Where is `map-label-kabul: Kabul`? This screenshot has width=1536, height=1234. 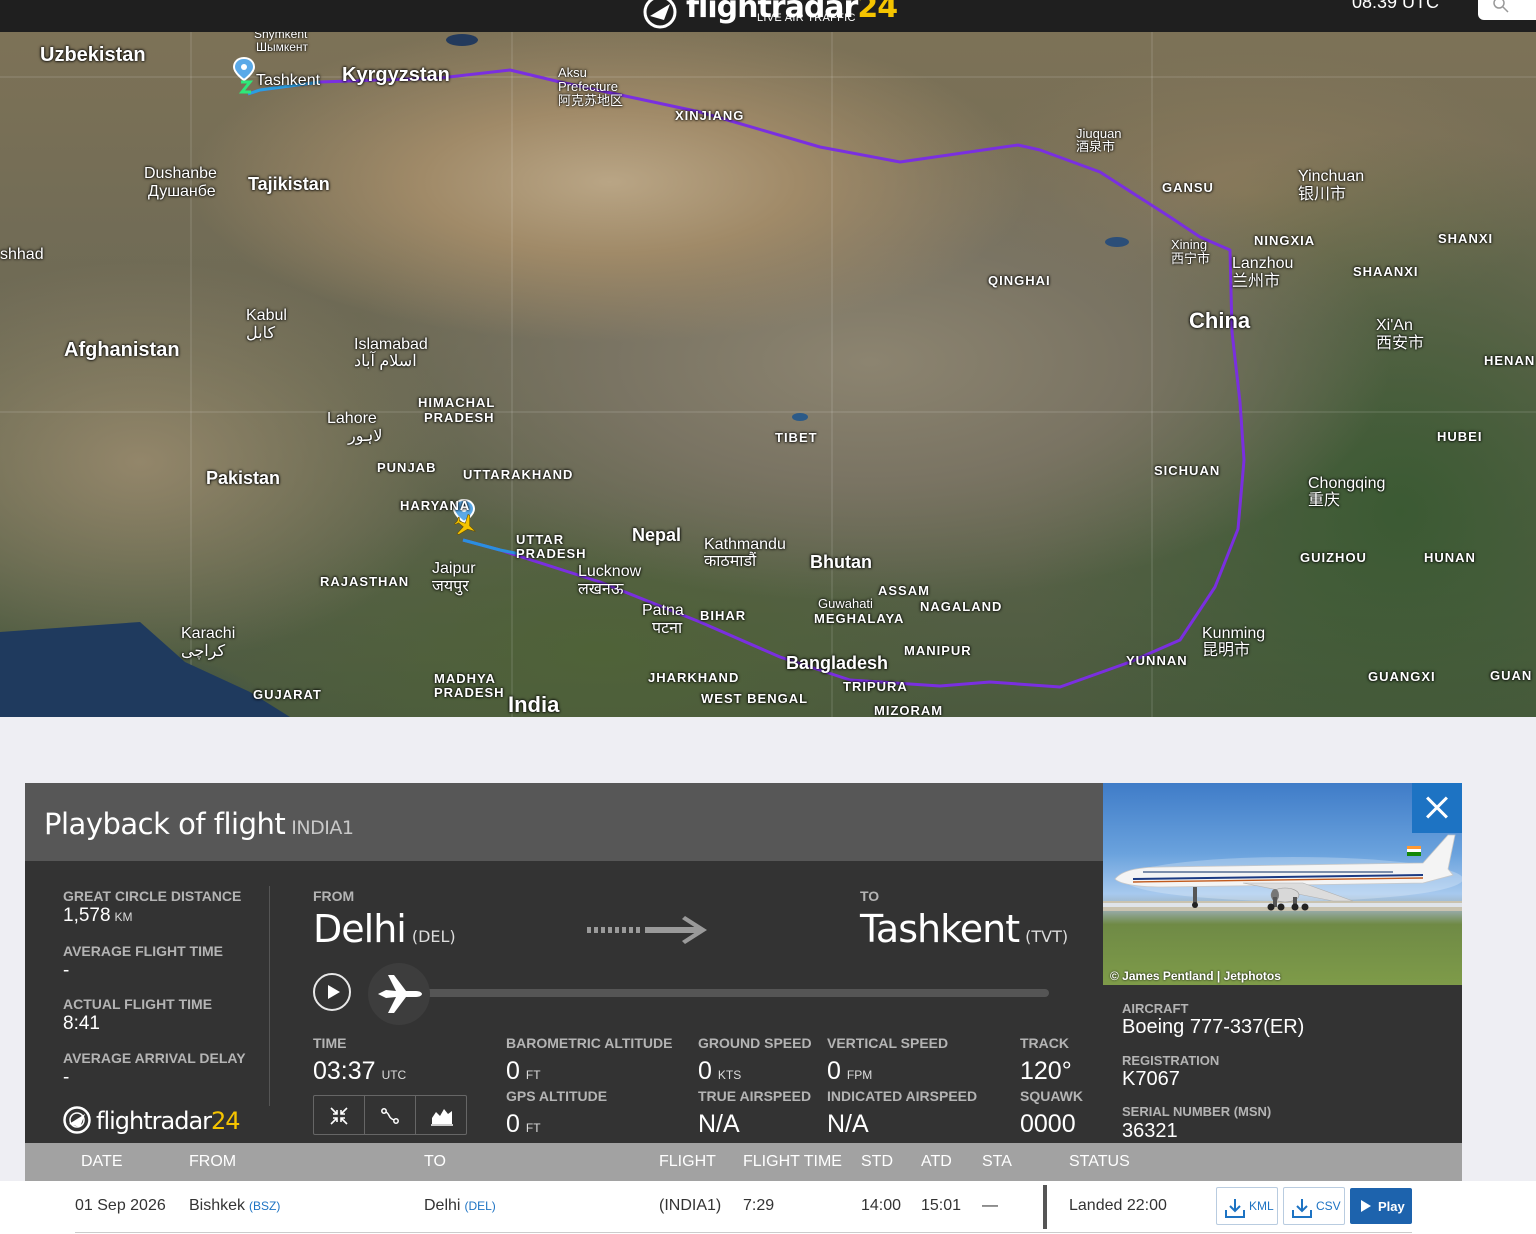
map-label-kabul: Kabul is located at coordinates (266, 315).